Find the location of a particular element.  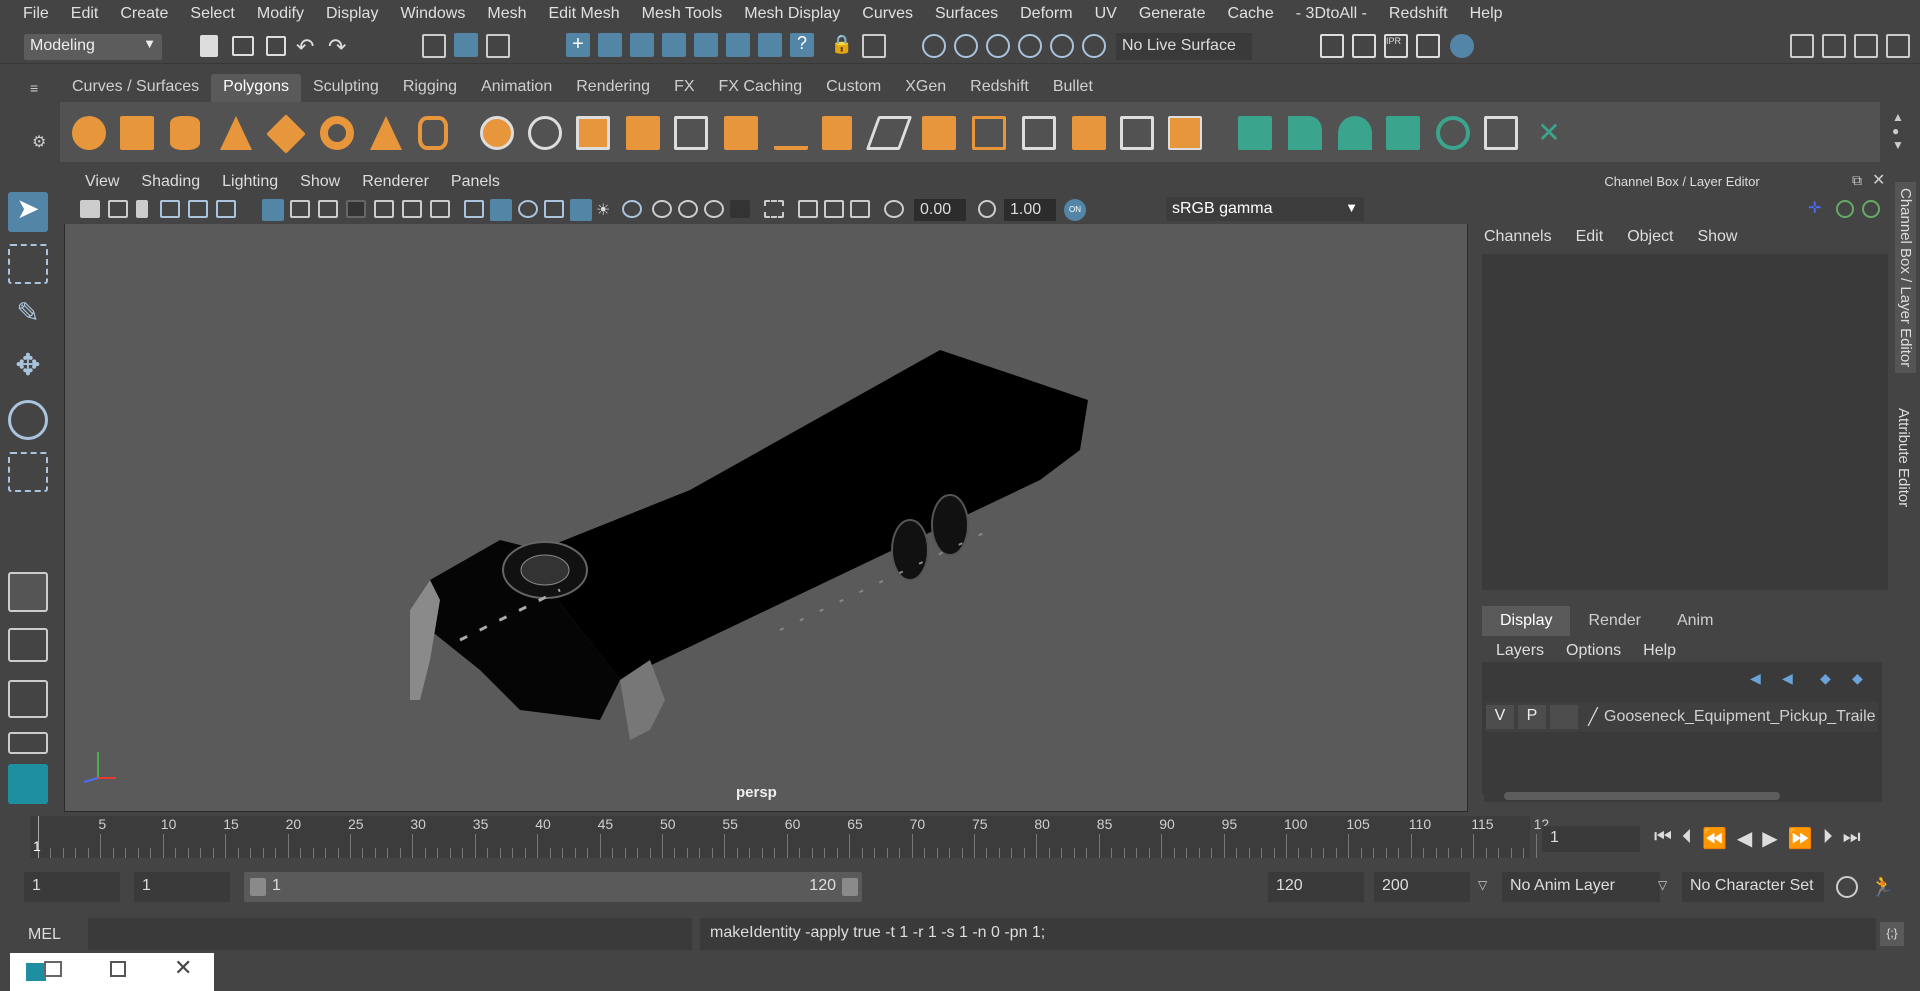

viewport-menu-view: View is located at coordinates (102, 182).